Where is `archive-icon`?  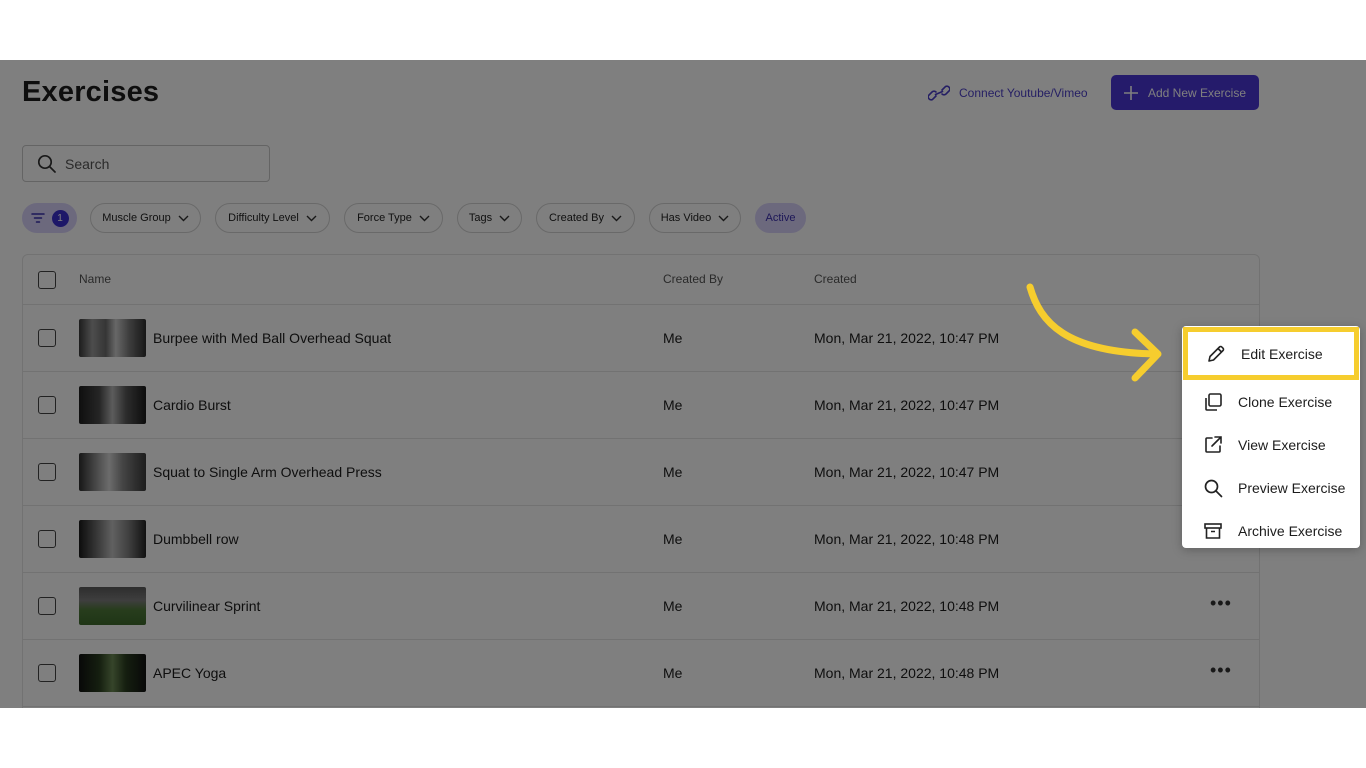 archive-icon is located at coordinates (1213, 531).